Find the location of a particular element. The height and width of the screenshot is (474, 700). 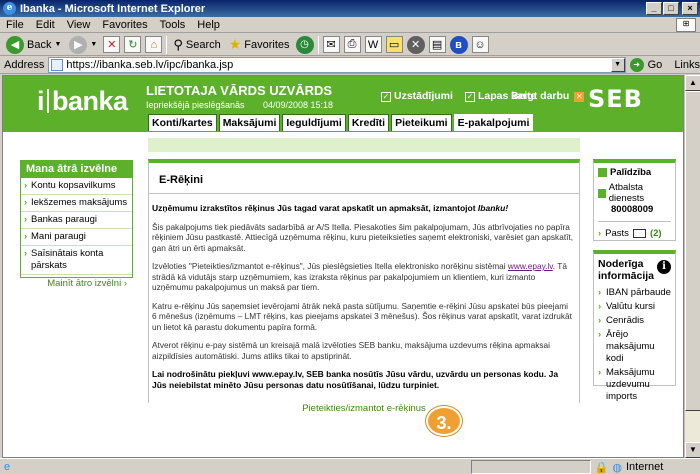

logout-link: Beigt darbu ✕ is located at coordinates (548, 96).